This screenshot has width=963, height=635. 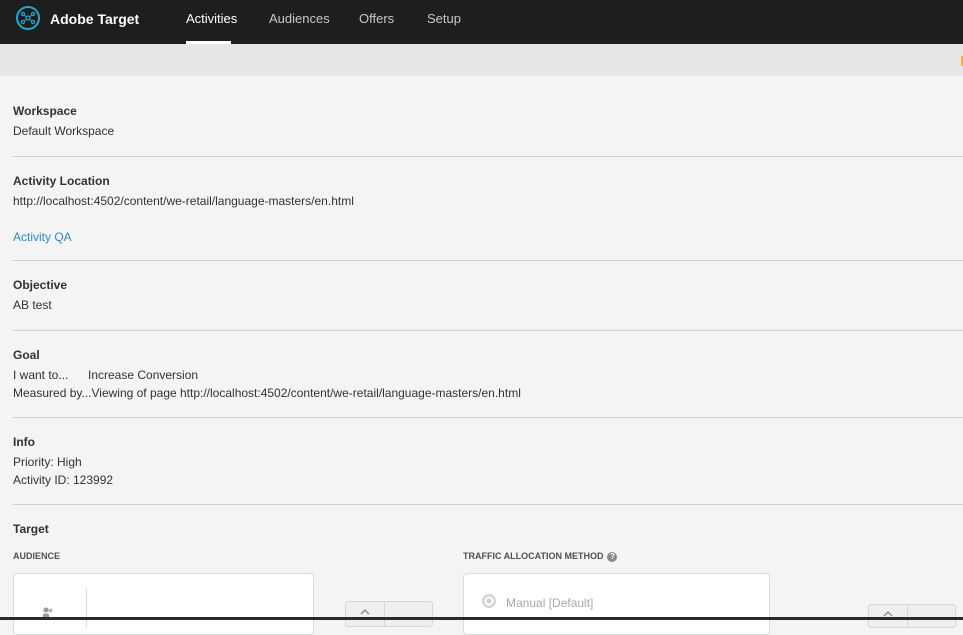 I want to click on logo-nodes-icon, so click(x=28, y=18).